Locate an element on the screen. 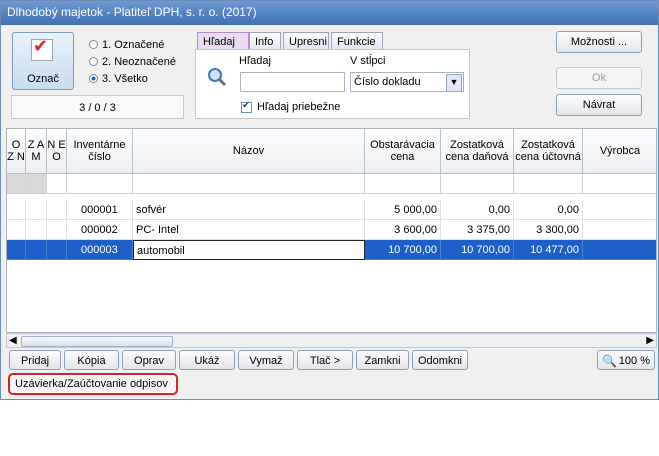 This screenshot has width=659, height=456. tax-value-cell: 3 375,00 is located at coordinates (477, 230).